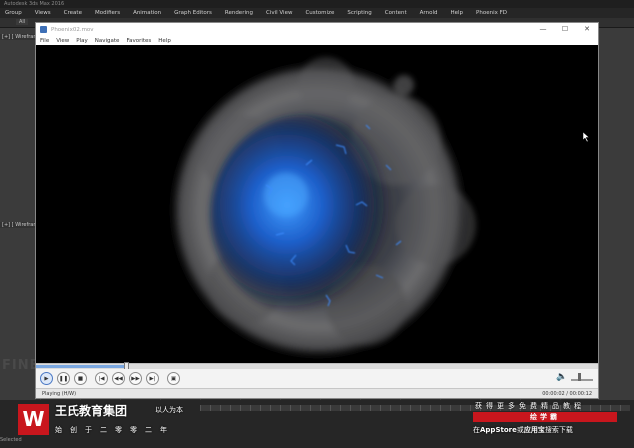 The image size is (634, 448). Describe the element at coordinates (173, 378) in the screenshot. I see `fullscreen-button: ▣` at that location.